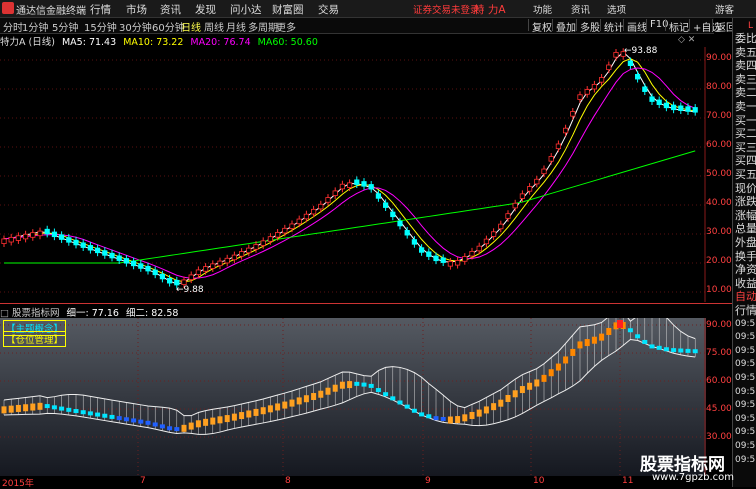 This screenshot has height=489, width=756. What do you see at coordinates (616, 9) in the screenshot?
I see `menu-item-options: 选项` at bounding box center [616, 9].